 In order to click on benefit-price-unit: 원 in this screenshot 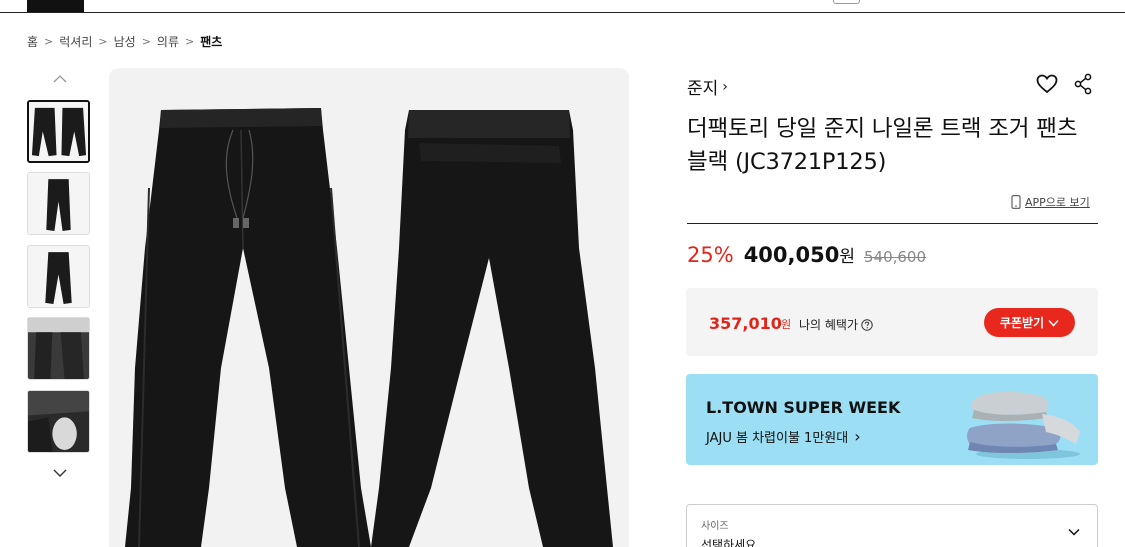, I will do `click(786, 324)`.